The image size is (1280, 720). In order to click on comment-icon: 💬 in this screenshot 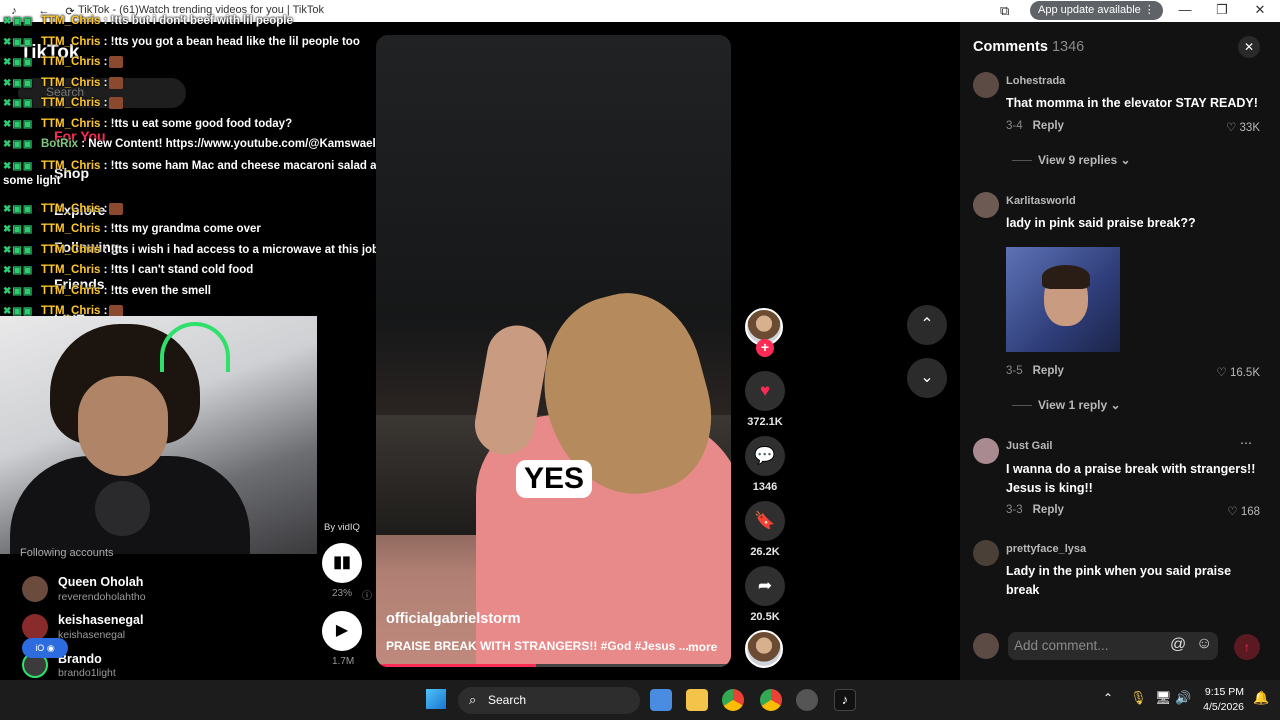, I will do `click(765, 456)`.